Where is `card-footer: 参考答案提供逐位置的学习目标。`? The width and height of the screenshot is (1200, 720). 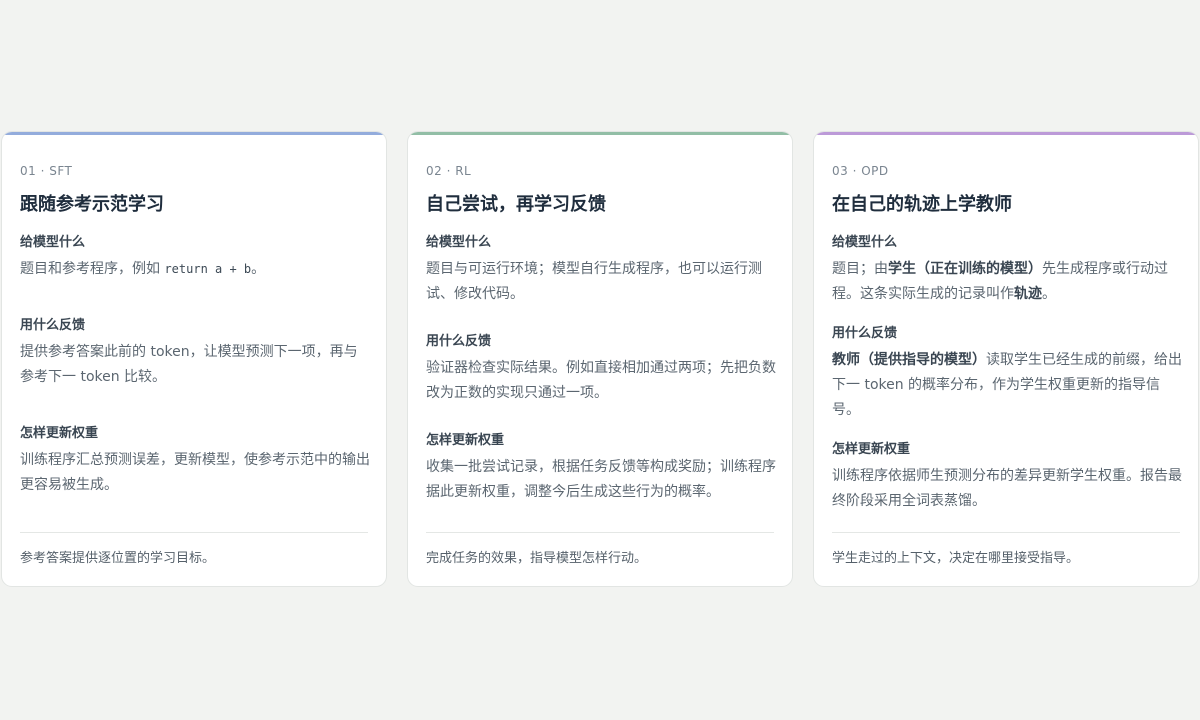 card-footer: 参考答案提供逐位置的学习目标。 is located at coordinates (118, 558).